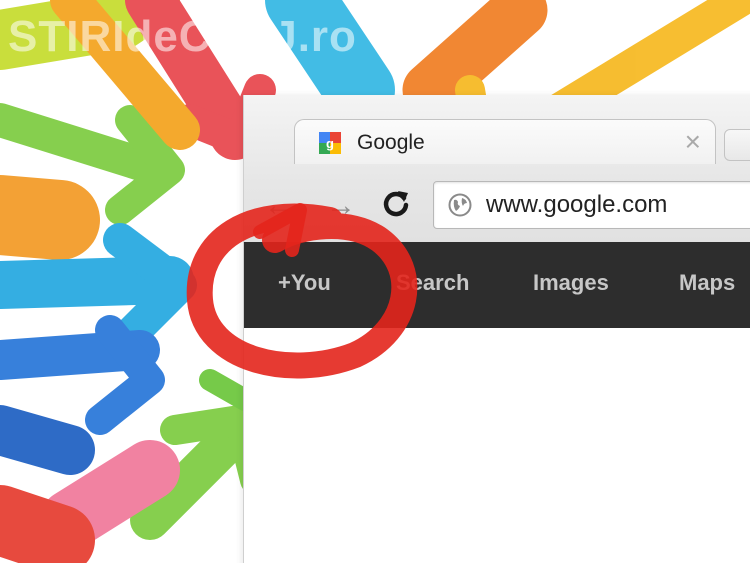 The height and width of the screenshot is (563, 750). I want to click on globe-icon, so click(460, 205).